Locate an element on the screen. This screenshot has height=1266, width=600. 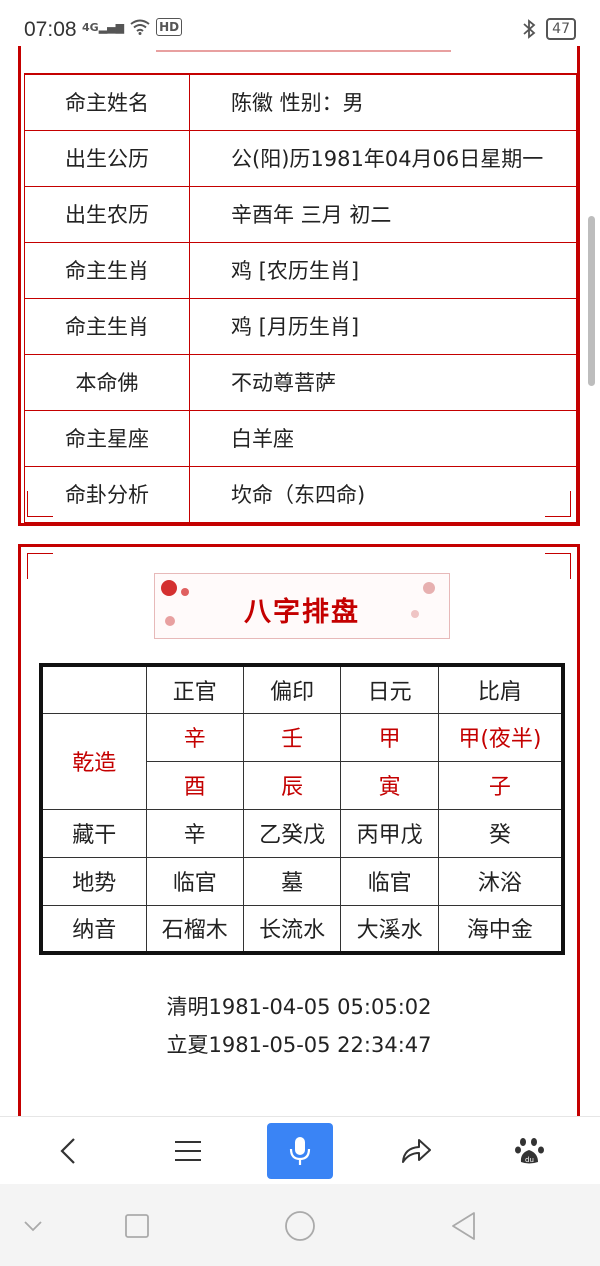
table-row: 命主生肖 鸡 [月历生肖] is located at coordinates (300, 326).